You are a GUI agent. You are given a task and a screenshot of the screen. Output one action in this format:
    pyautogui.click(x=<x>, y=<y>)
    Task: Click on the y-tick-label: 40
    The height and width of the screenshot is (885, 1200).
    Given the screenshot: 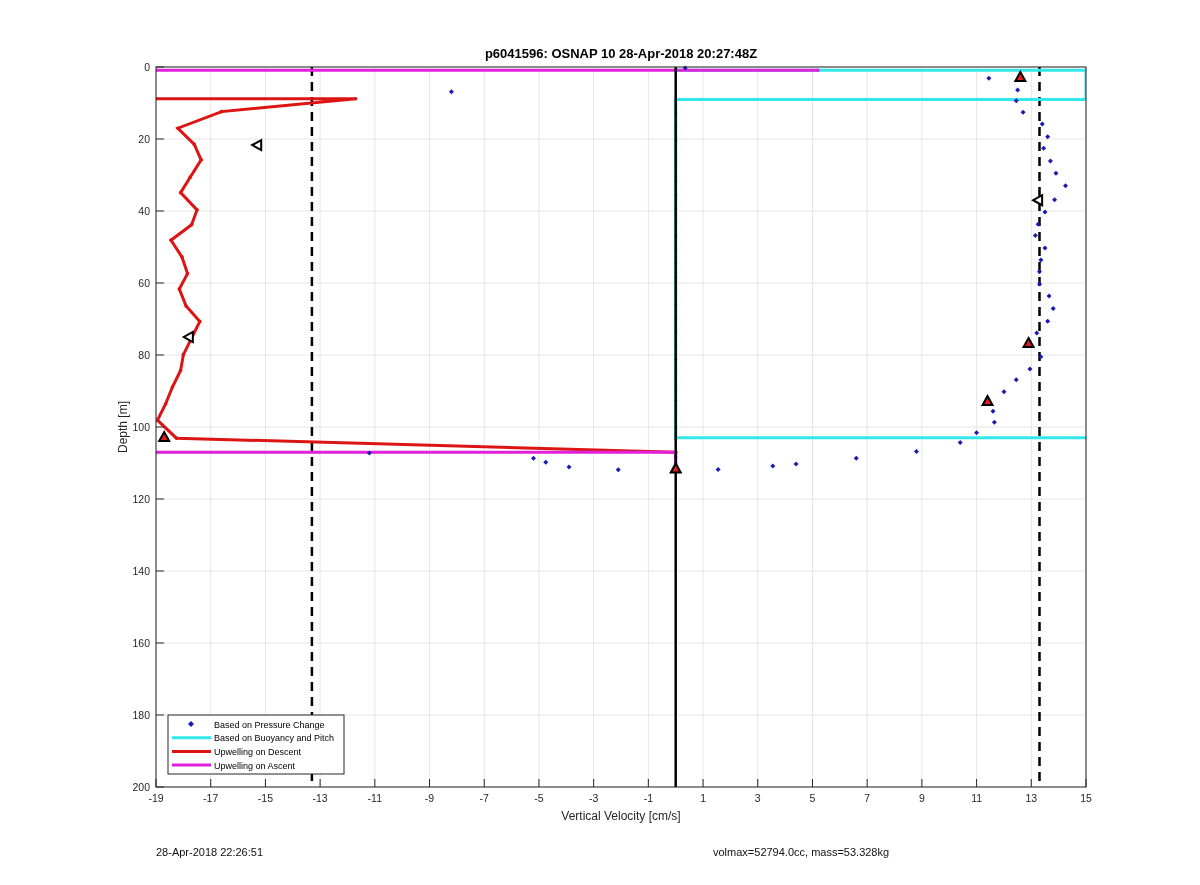 What is the action you would take?
    pyautogui.click(x=144, y=211)
    